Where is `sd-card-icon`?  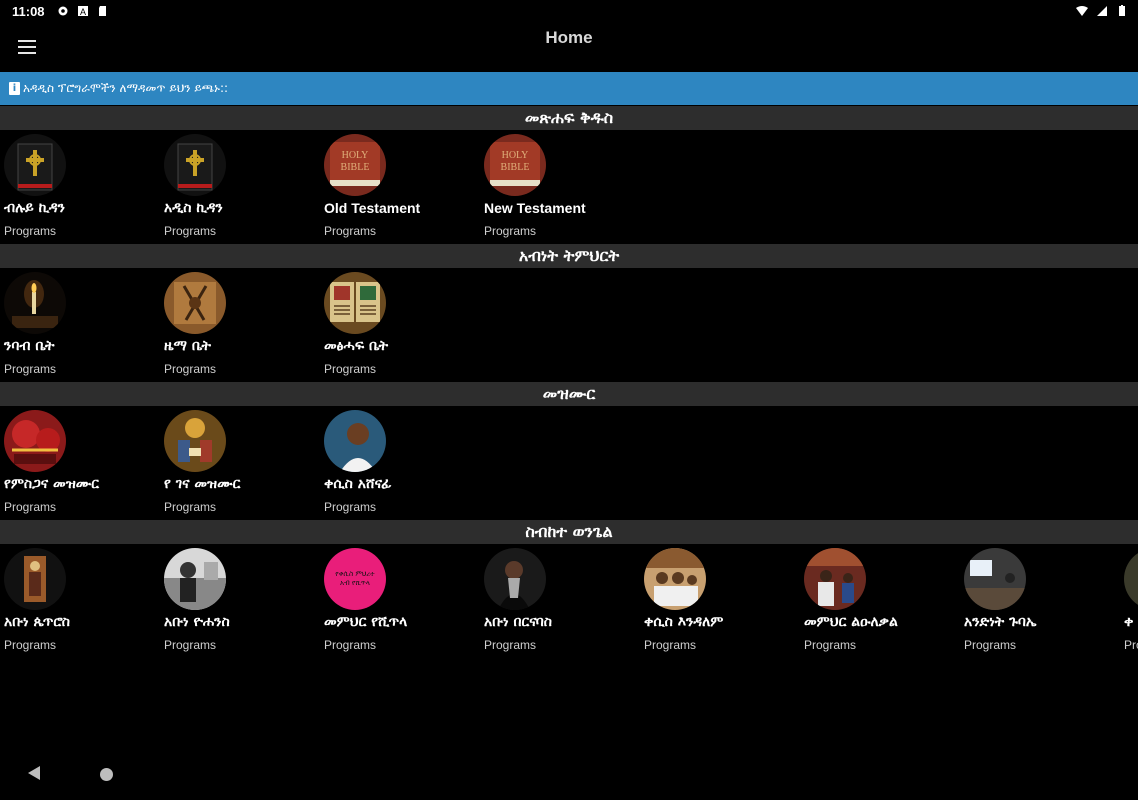
sd-card-icon is located at coordinates (102, 11).